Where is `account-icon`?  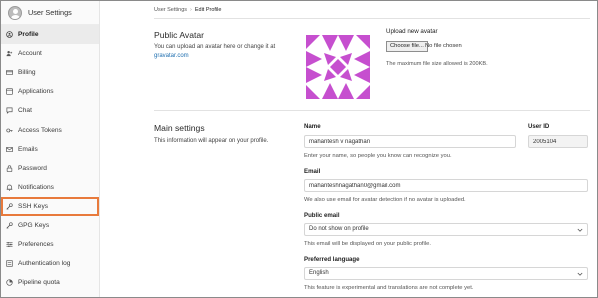 account-icon is located at coordinates (9, 53).